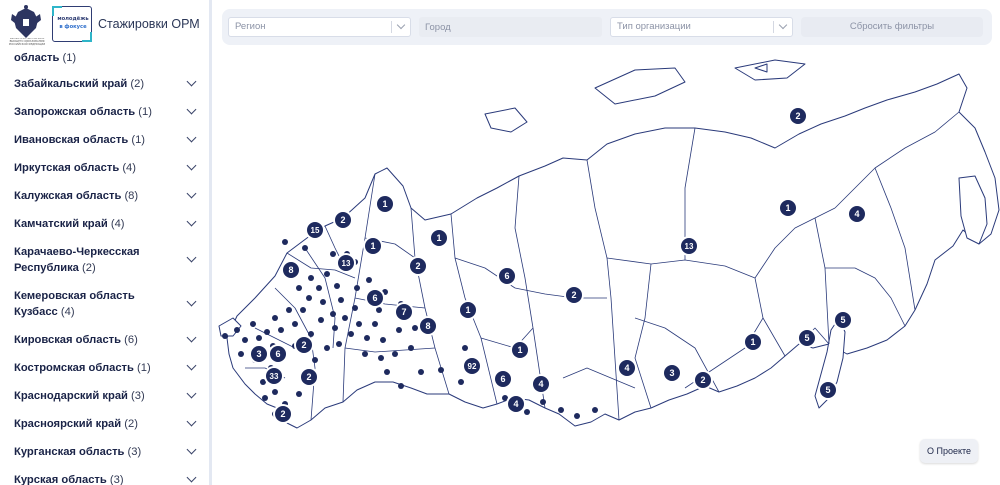  I want to click on region-item: Красноярский край (2), so click(104, 424).